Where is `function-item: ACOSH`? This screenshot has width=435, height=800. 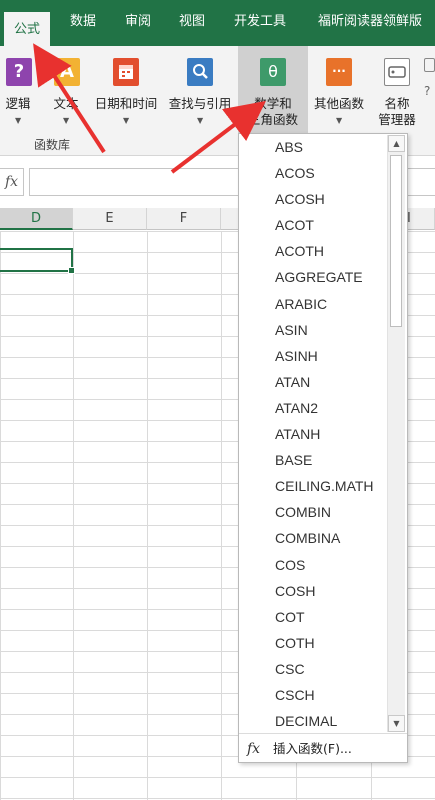 function-item: ACOSH is located at coordinates (313, 199).